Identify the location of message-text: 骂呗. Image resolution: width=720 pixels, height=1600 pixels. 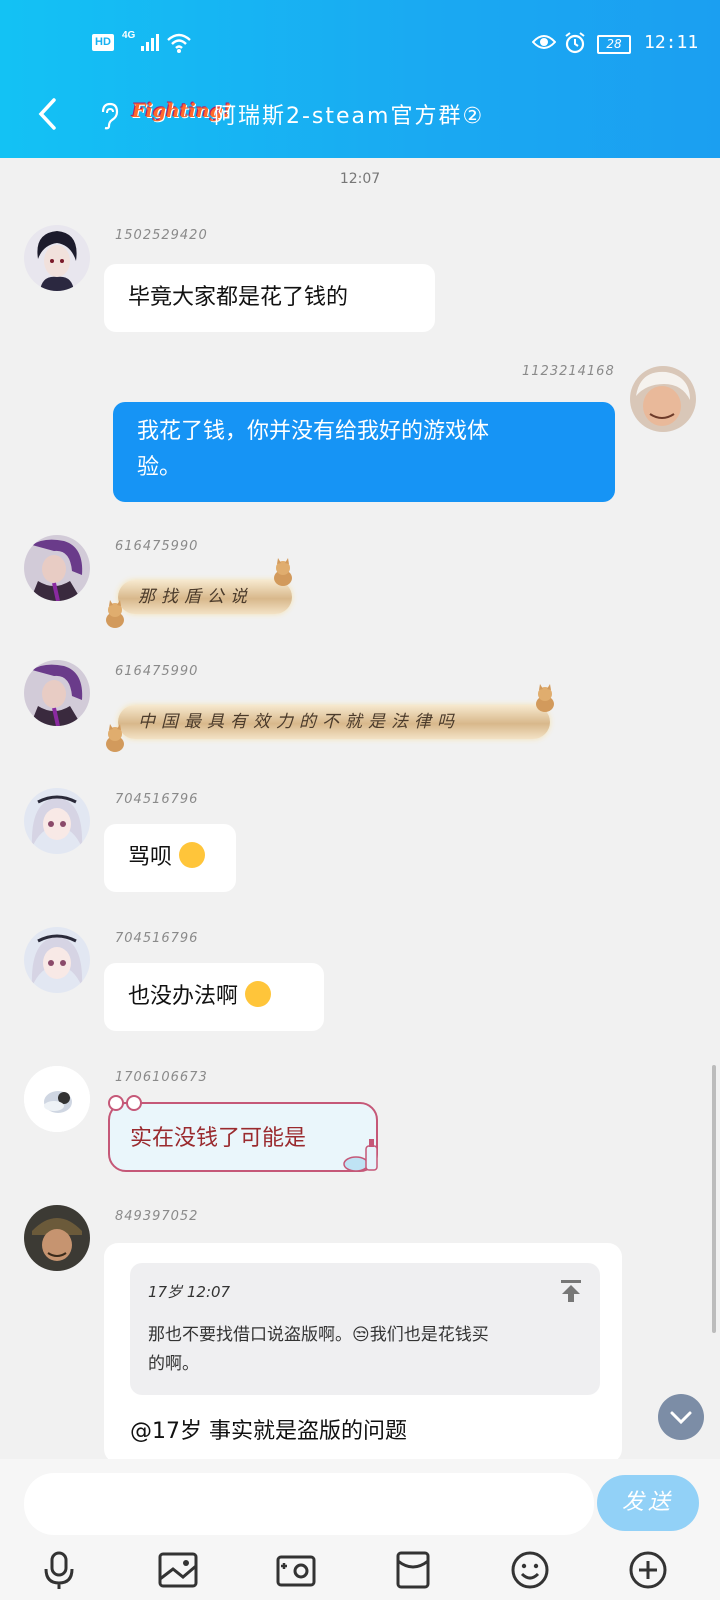
(150, 857).